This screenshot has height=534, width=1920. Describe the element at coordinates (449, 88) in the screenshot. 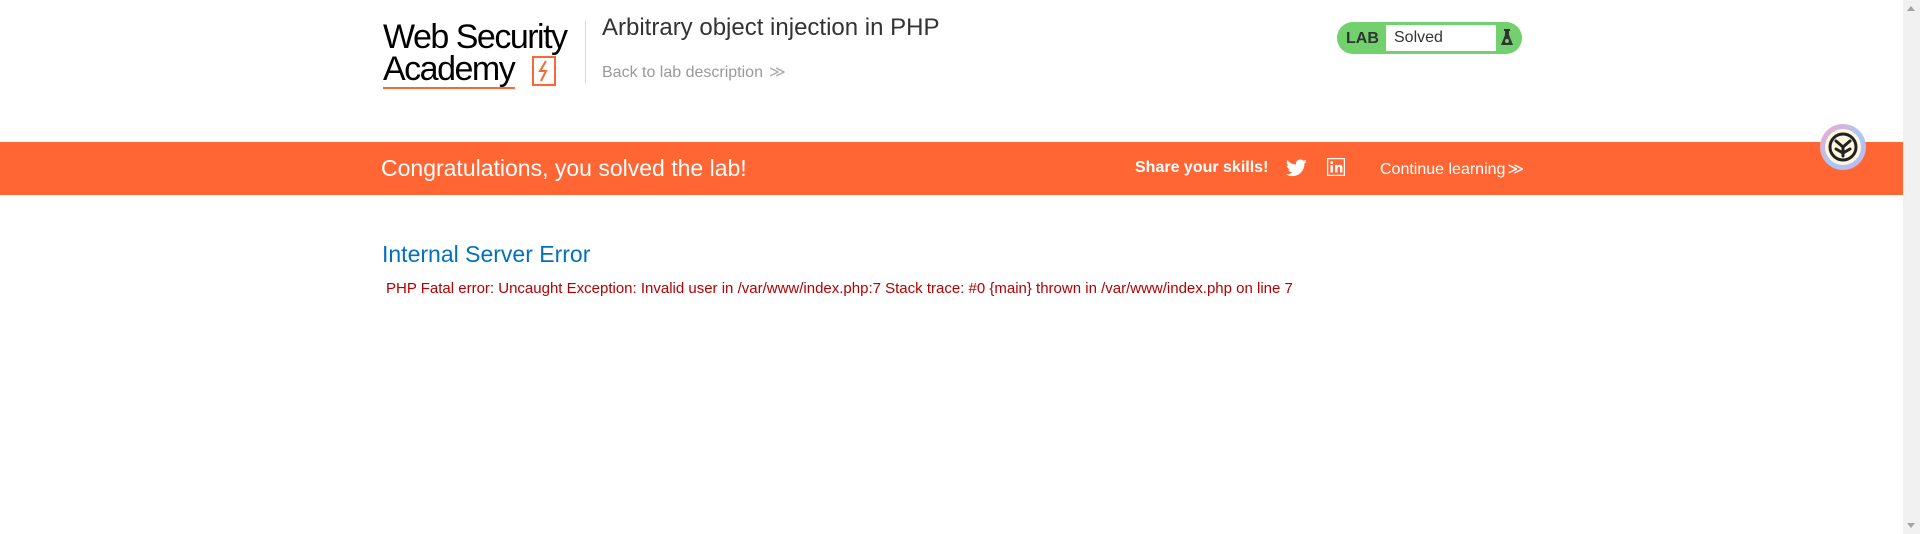

I see `logo-underline` at that location.